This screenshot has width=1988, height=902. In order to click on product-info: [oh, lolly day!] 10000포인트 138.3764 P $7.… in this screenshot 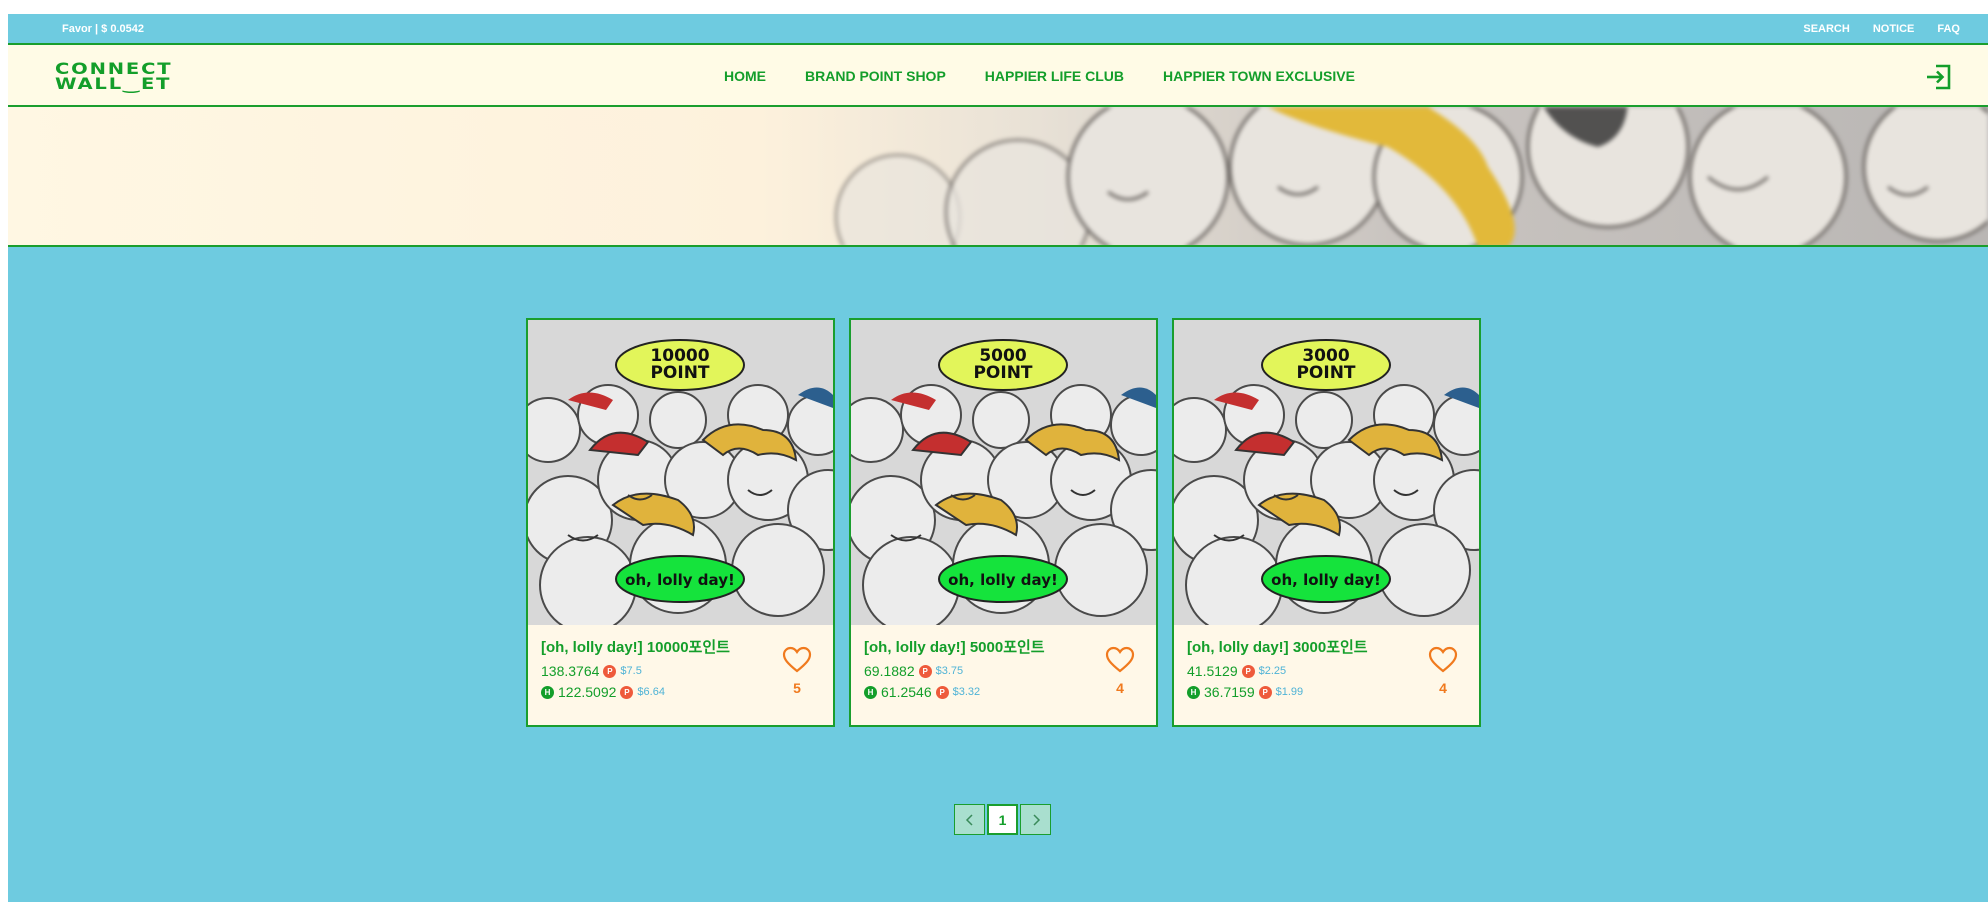, I will do `click(652, 668)`.